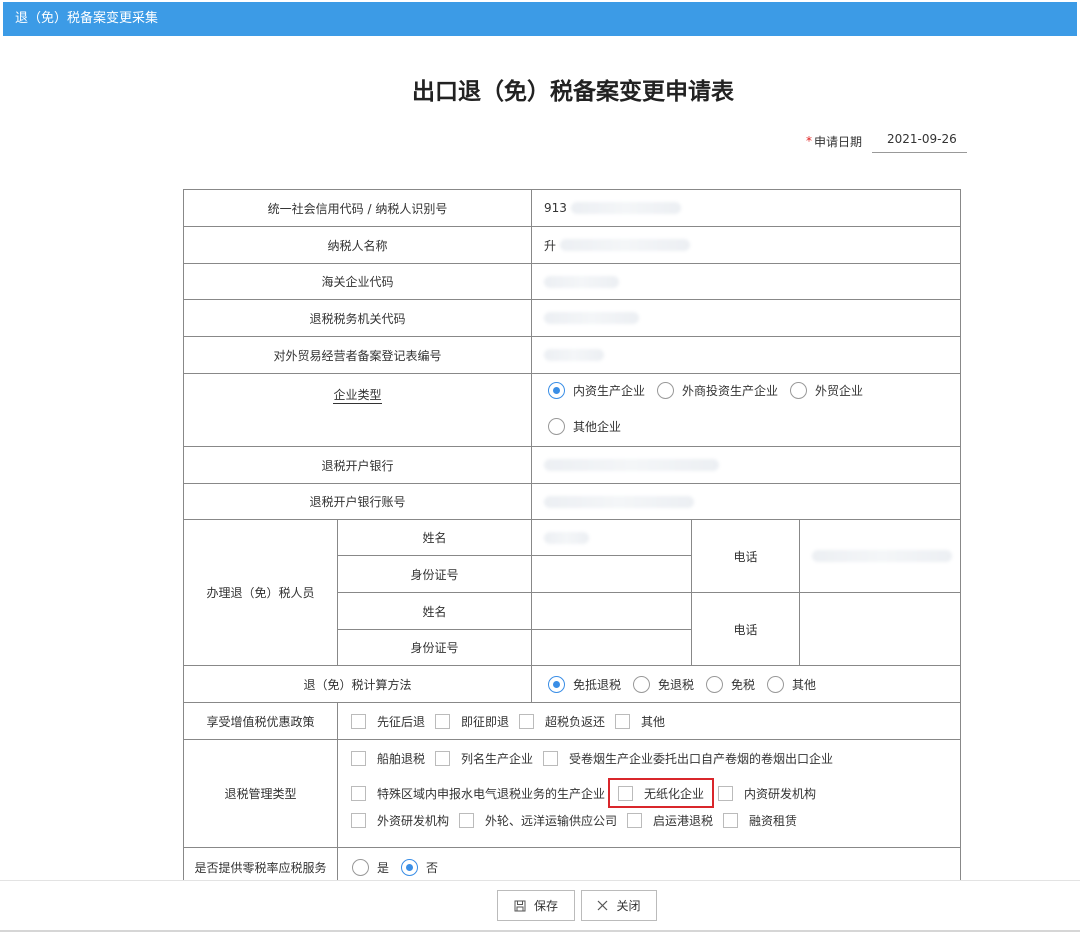  I want to click on enterprise-type-label-text: 企业类型, so click(357, 396).